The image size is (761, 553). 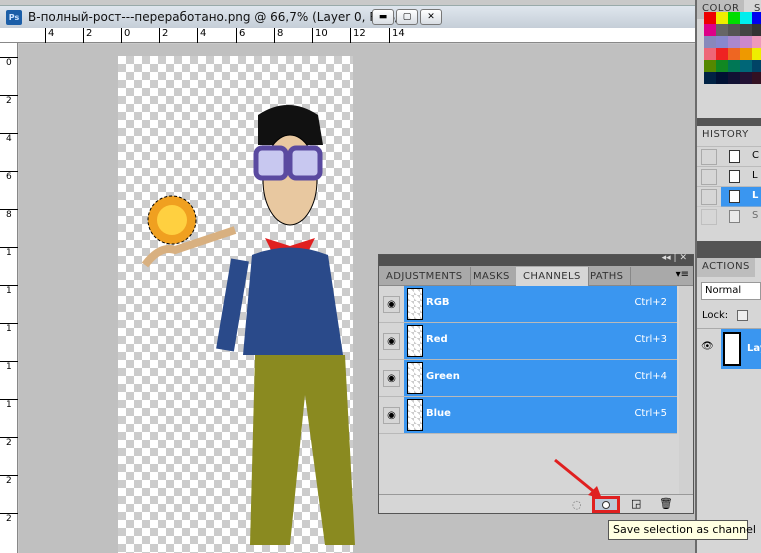 I want to click on history-item: L, so click(x=729, y=176).